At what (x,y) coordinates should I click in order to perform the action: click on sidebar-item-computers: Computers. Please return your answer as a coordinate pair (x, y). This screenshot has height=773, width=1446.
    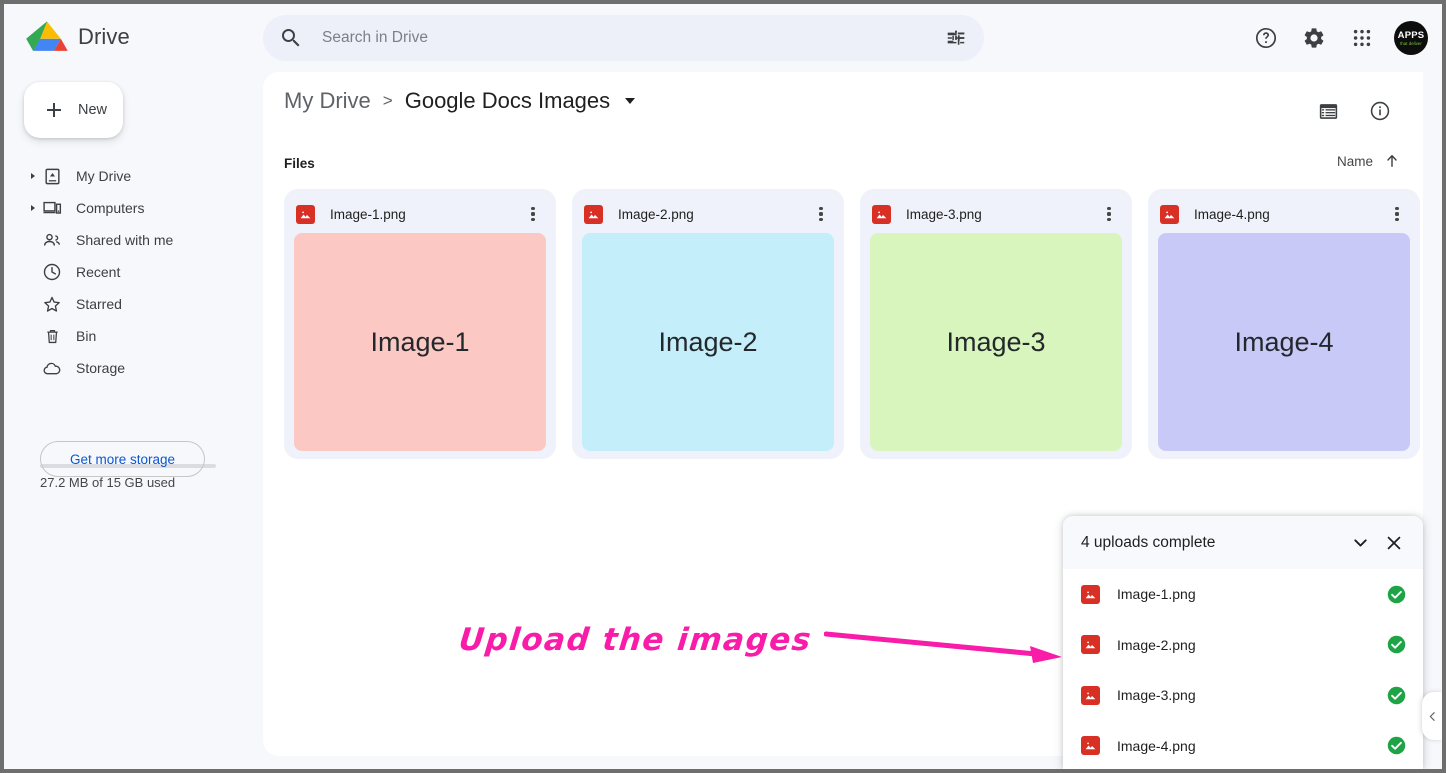
    Looking at the image, I should click on (133, 208).